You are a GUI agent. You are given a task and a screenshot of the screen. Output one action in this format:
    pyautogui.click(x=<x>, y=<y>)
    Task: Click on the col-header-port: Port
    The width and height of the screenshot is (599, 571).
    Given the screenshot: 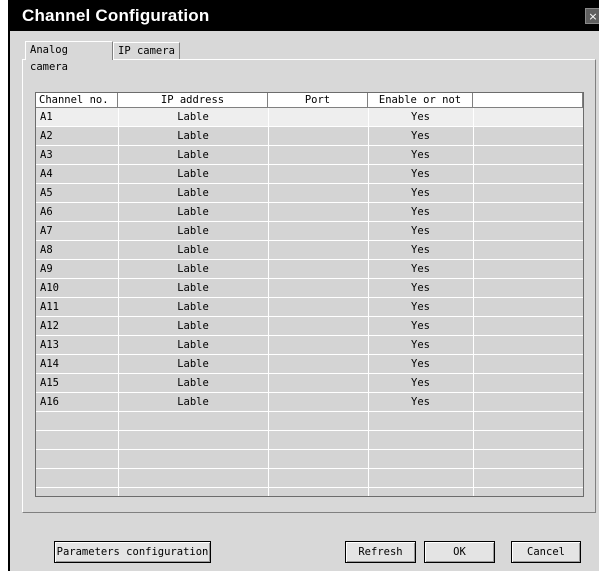 What is the action you would take?
    pyautogui.click(x=318, y=100)
    